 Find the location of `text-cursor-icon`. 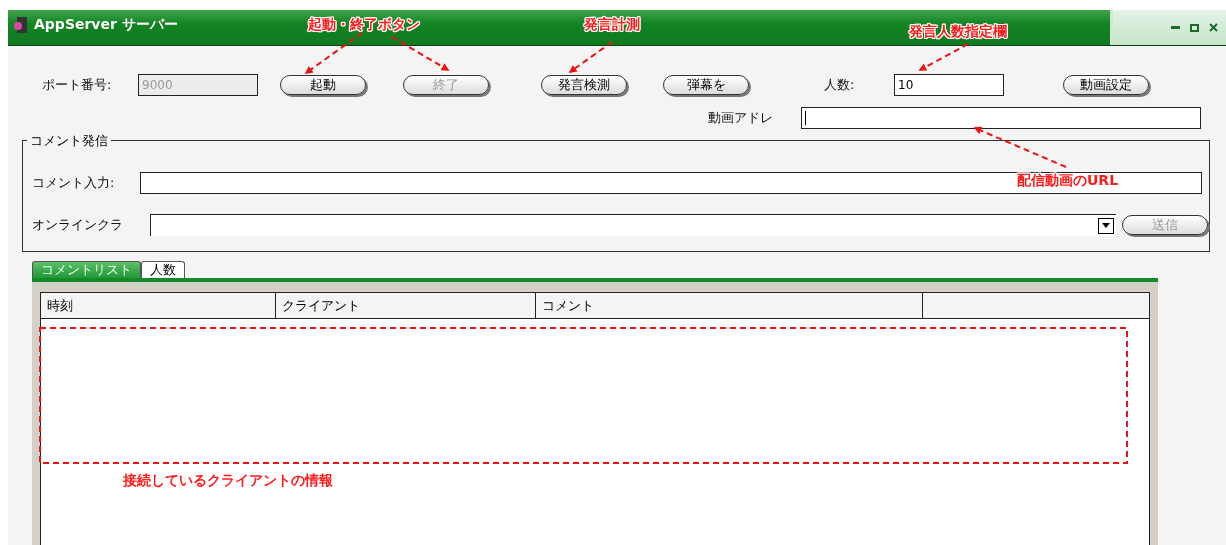

text-cursor-icon is located at coordinates (805, 118).